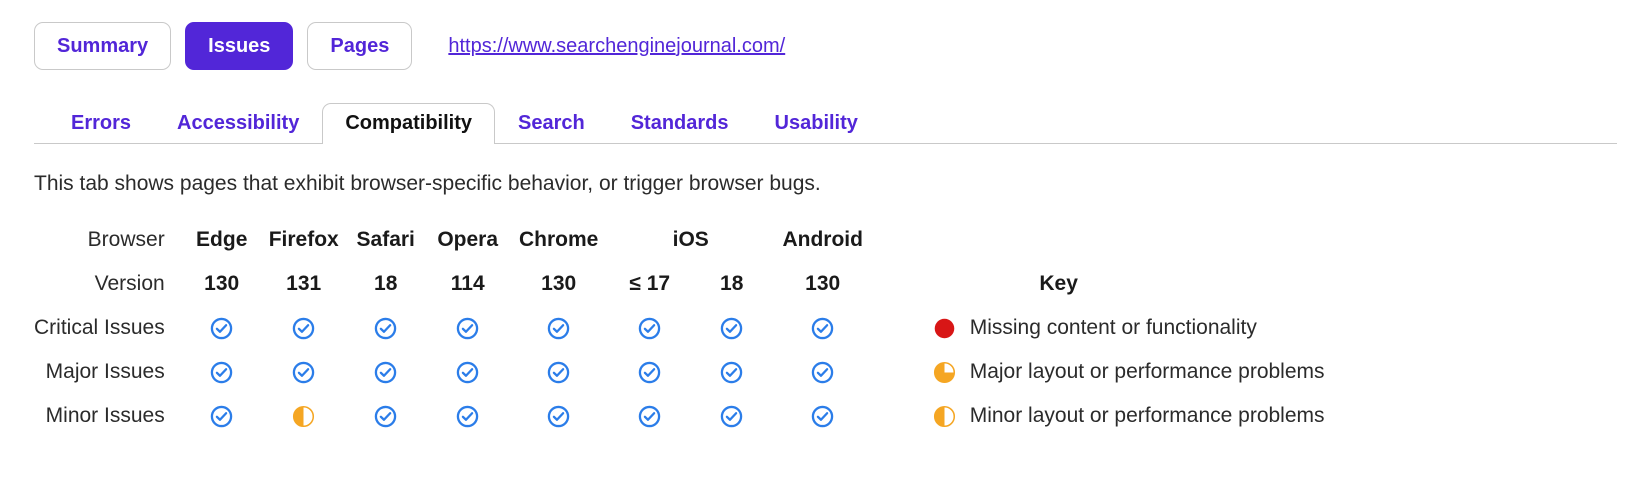  Describe the element at coordinates (1147, 371) in the screenshot. I see `key-item-label: Major layout or performance problems` at that location.